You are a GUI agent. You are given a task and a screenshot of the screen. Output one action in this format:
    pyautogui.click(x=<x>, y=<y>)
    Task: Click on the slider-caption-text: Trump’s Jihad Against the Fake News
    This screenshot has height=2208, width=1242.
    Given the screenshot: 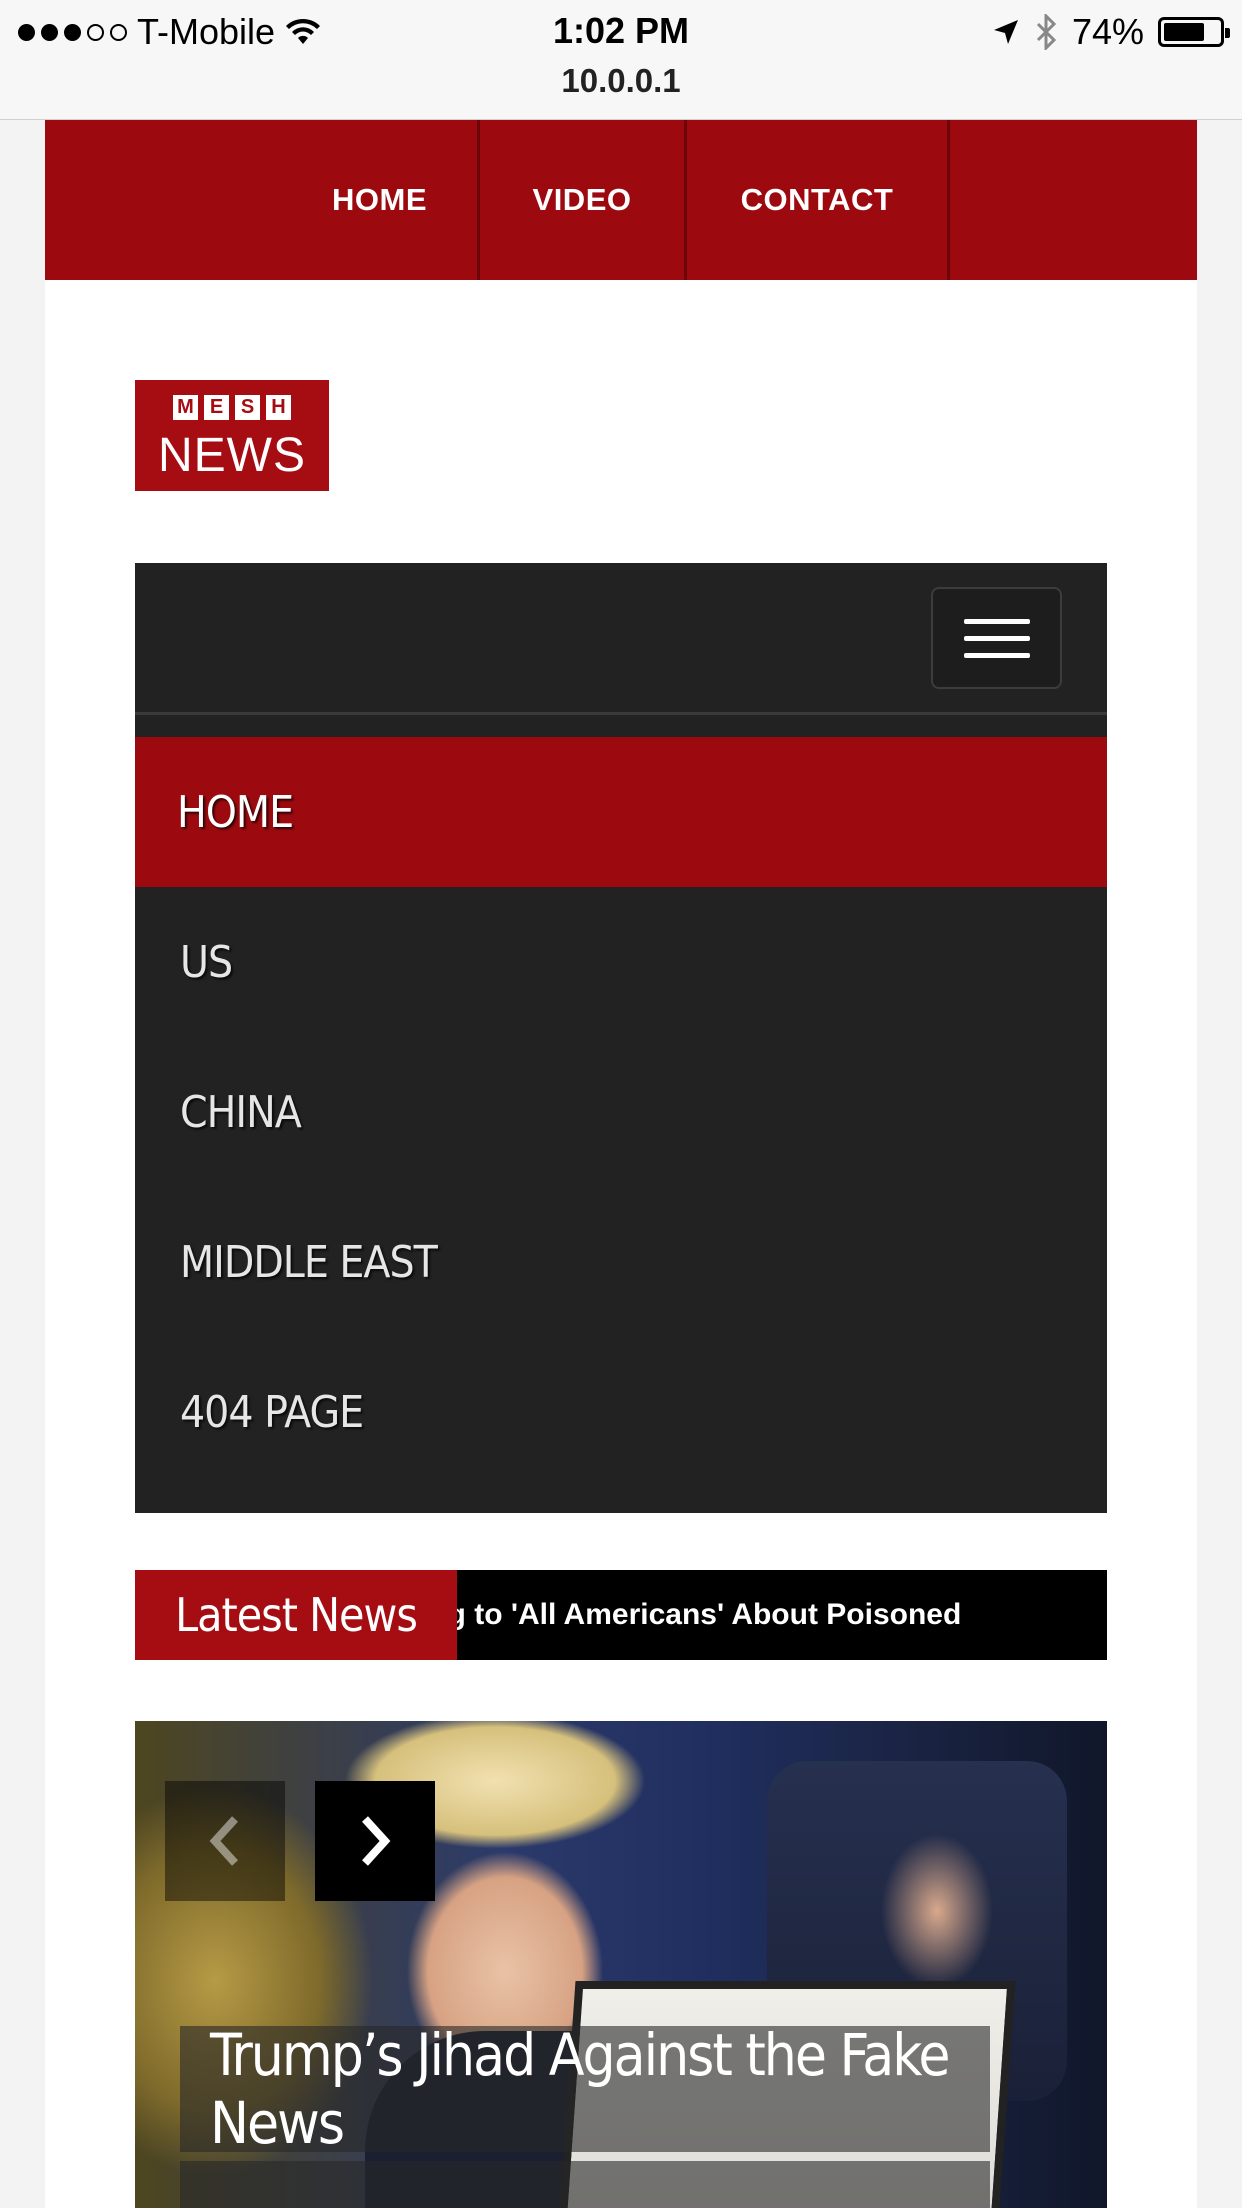 What is the action you would take?
    pyautogui.click(x=580, y=2089)
    